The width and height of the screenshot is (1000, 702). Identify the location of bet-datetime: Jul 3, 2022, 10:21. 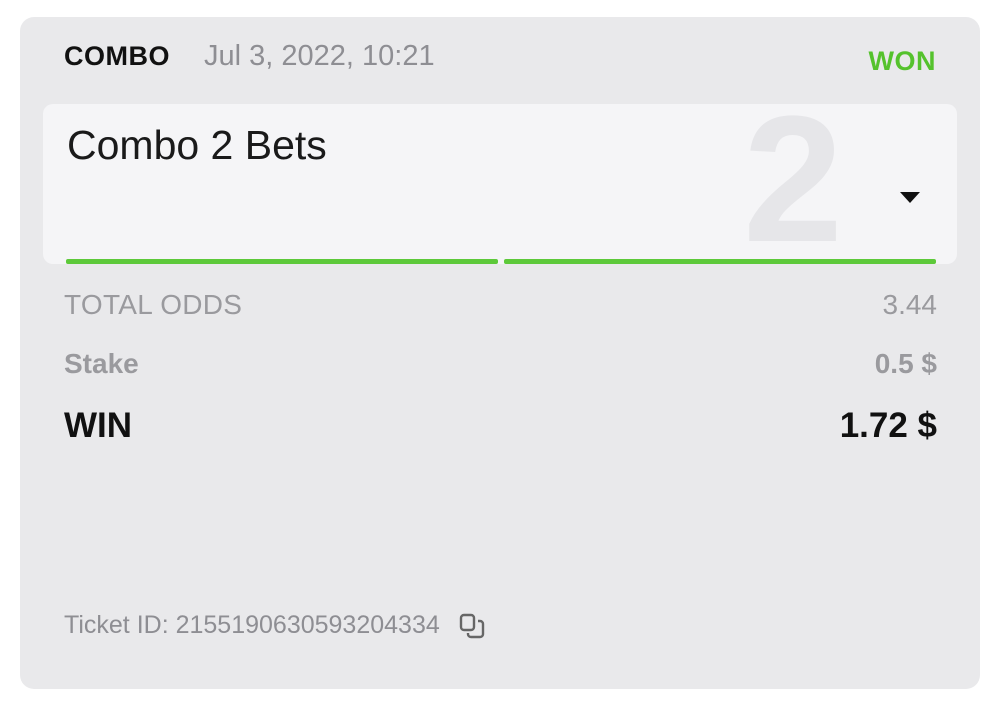
(319, 56).